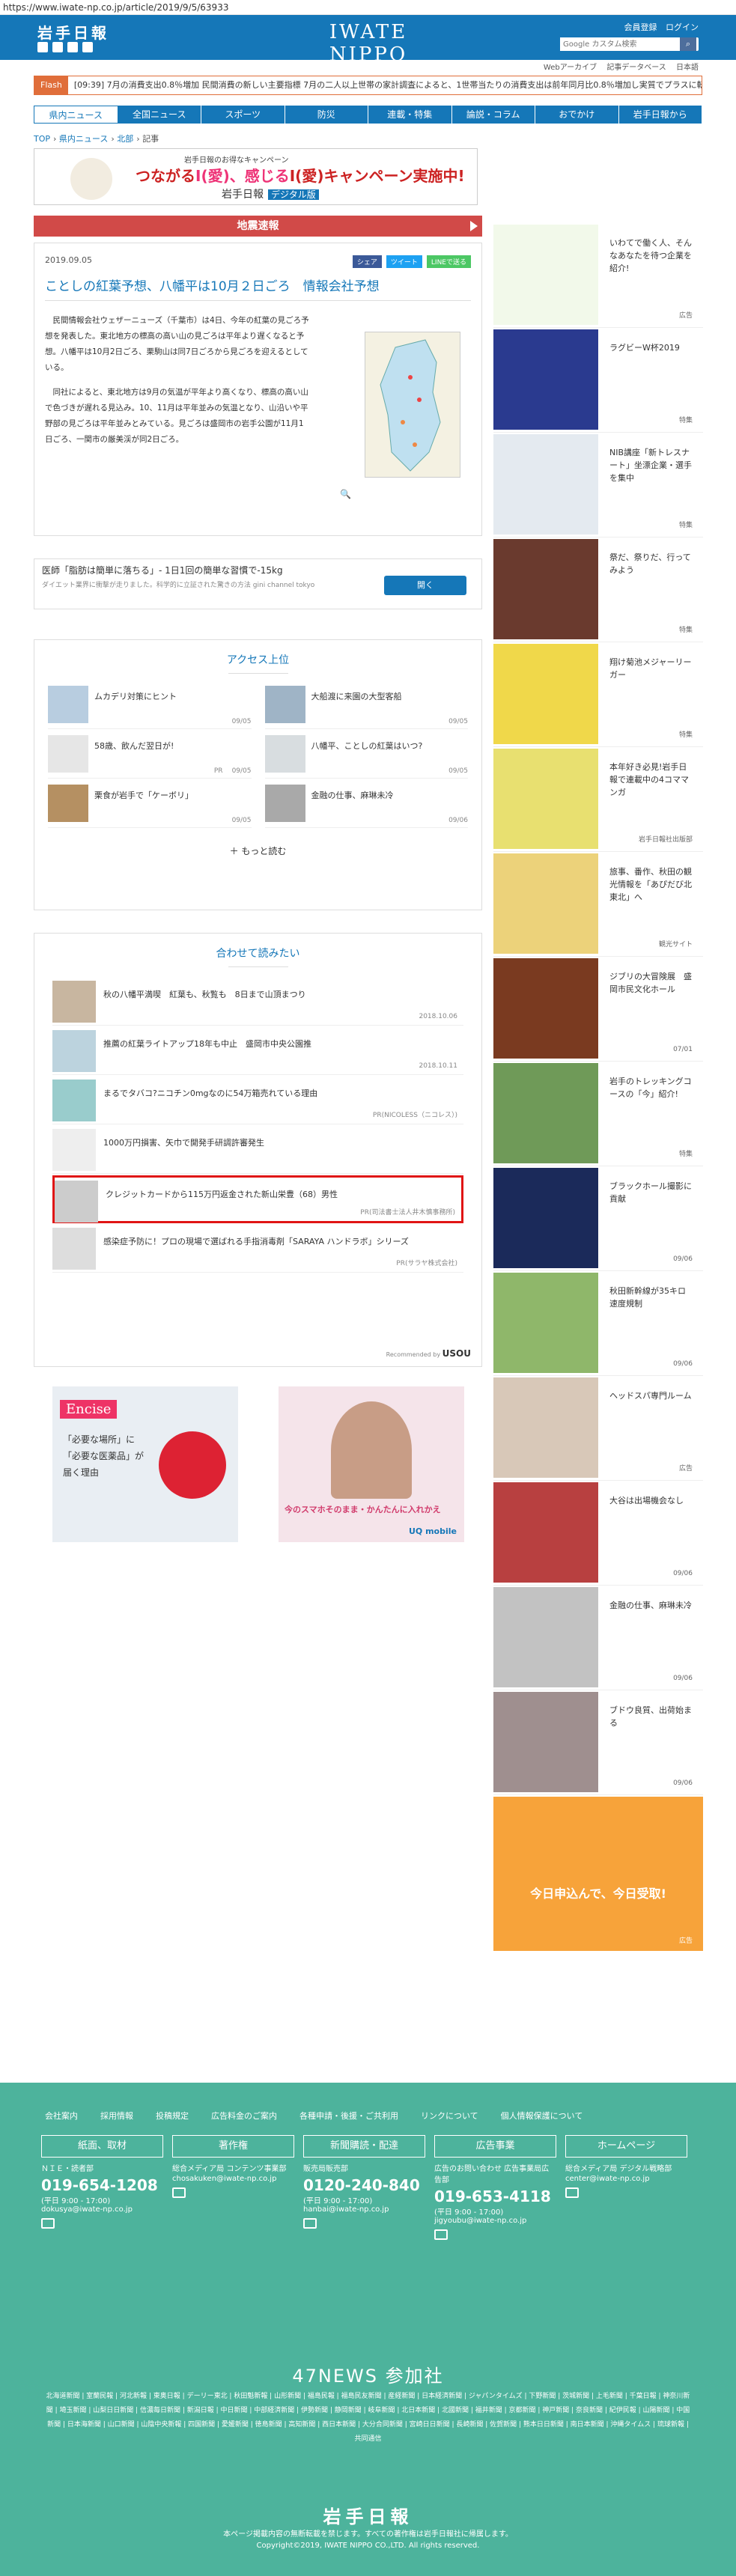  I want to click on related-heading: 合わせて読みたい, so click(257, 956).